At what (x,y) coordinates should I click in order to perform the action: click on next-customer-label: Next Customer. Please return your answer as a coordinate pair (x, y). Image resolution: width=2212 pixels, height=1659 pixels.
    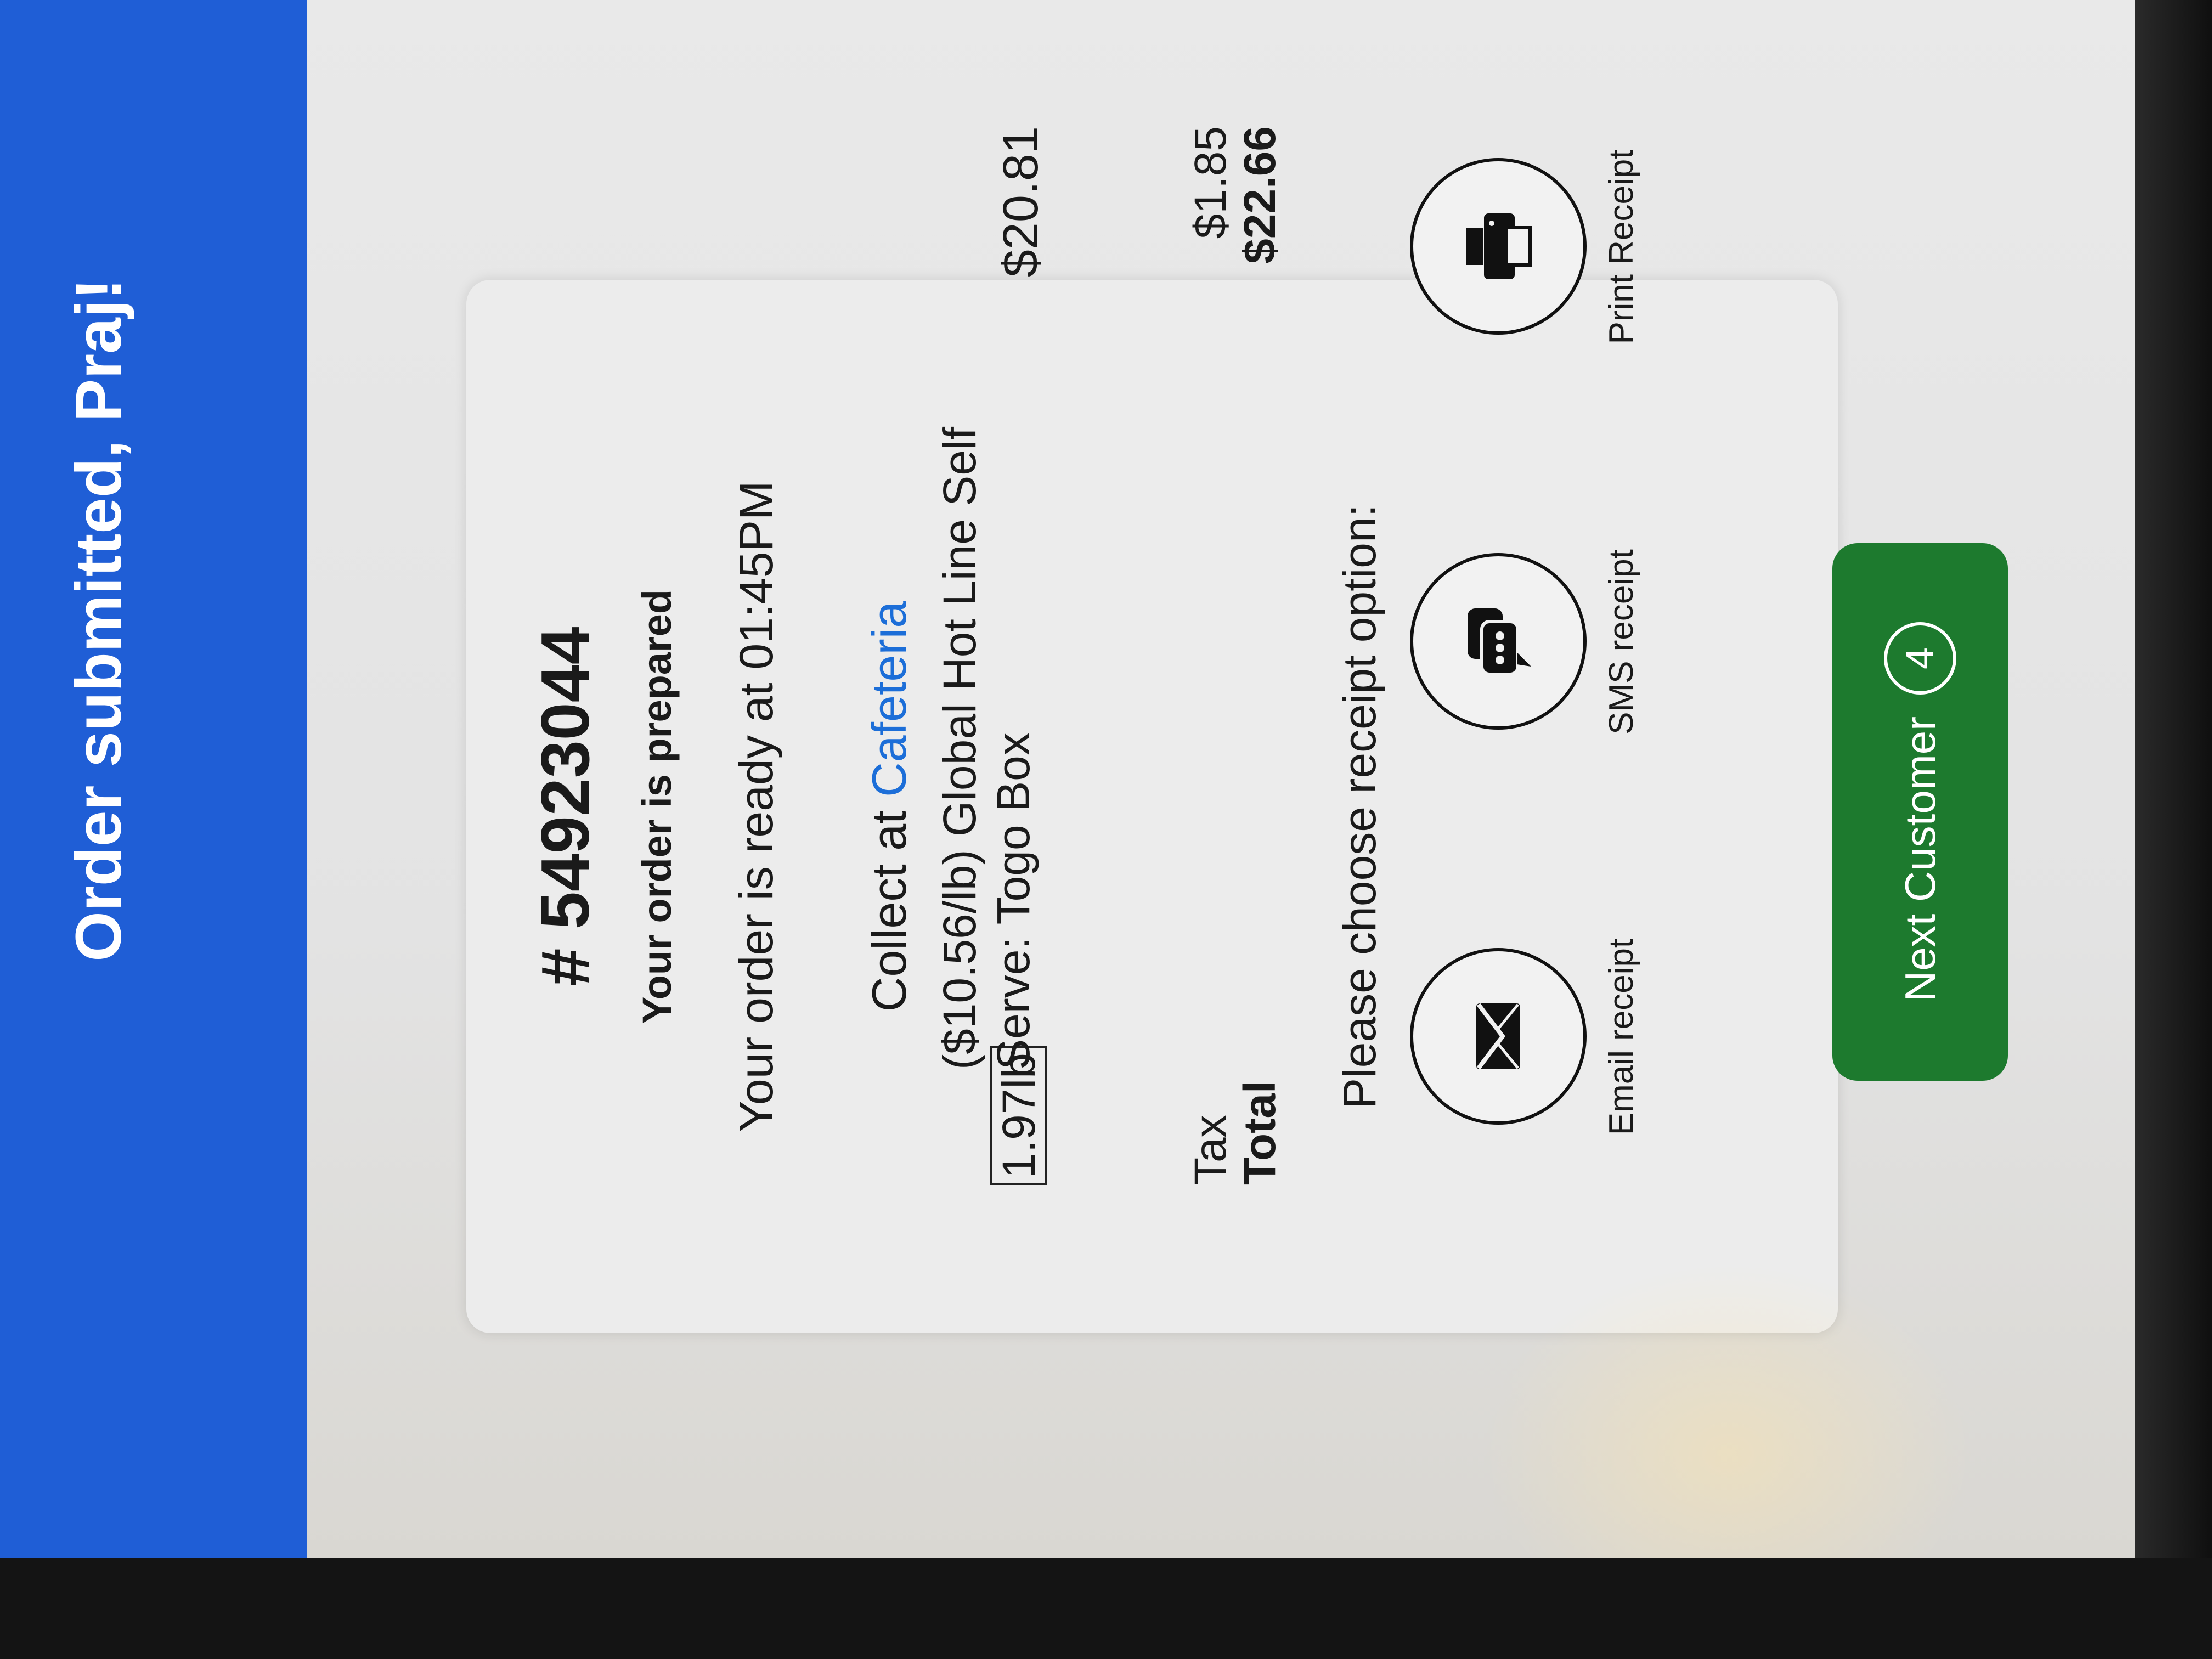
    Looking at the image, I should click on (1919, 859).